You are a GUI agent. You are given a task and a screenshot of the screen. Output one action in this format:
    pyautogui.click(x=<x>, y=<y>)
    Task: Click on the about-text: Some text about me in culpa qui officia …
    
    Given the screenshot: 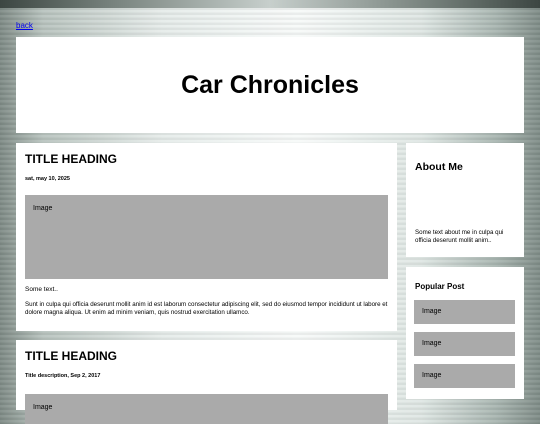 What is the action you would take?
    pyautogui.click(x=459, y=236)
    